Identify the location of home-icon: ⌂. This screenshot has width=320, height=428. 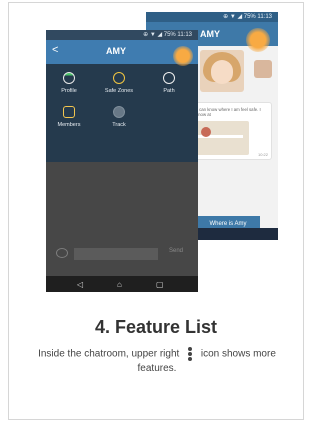
(119, 284).